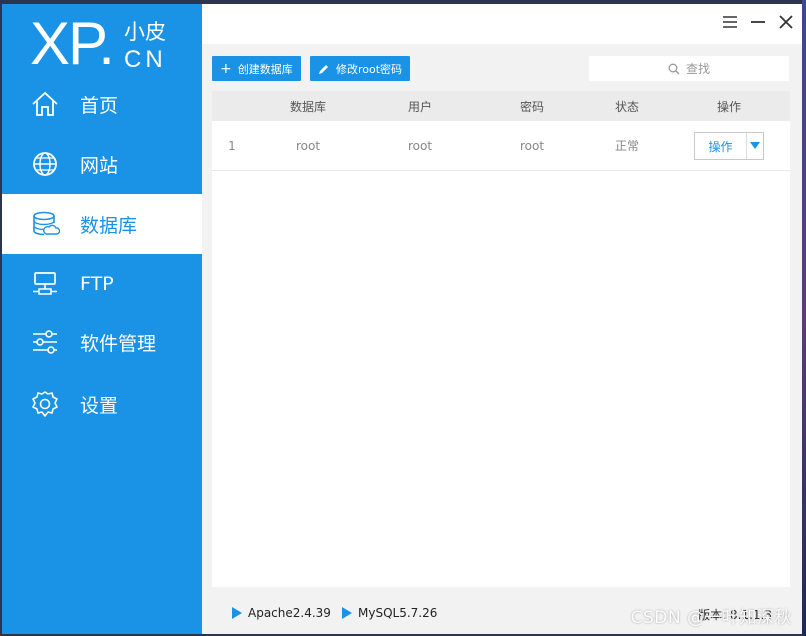  I want to click on cell-database: root, so click(308, 145).